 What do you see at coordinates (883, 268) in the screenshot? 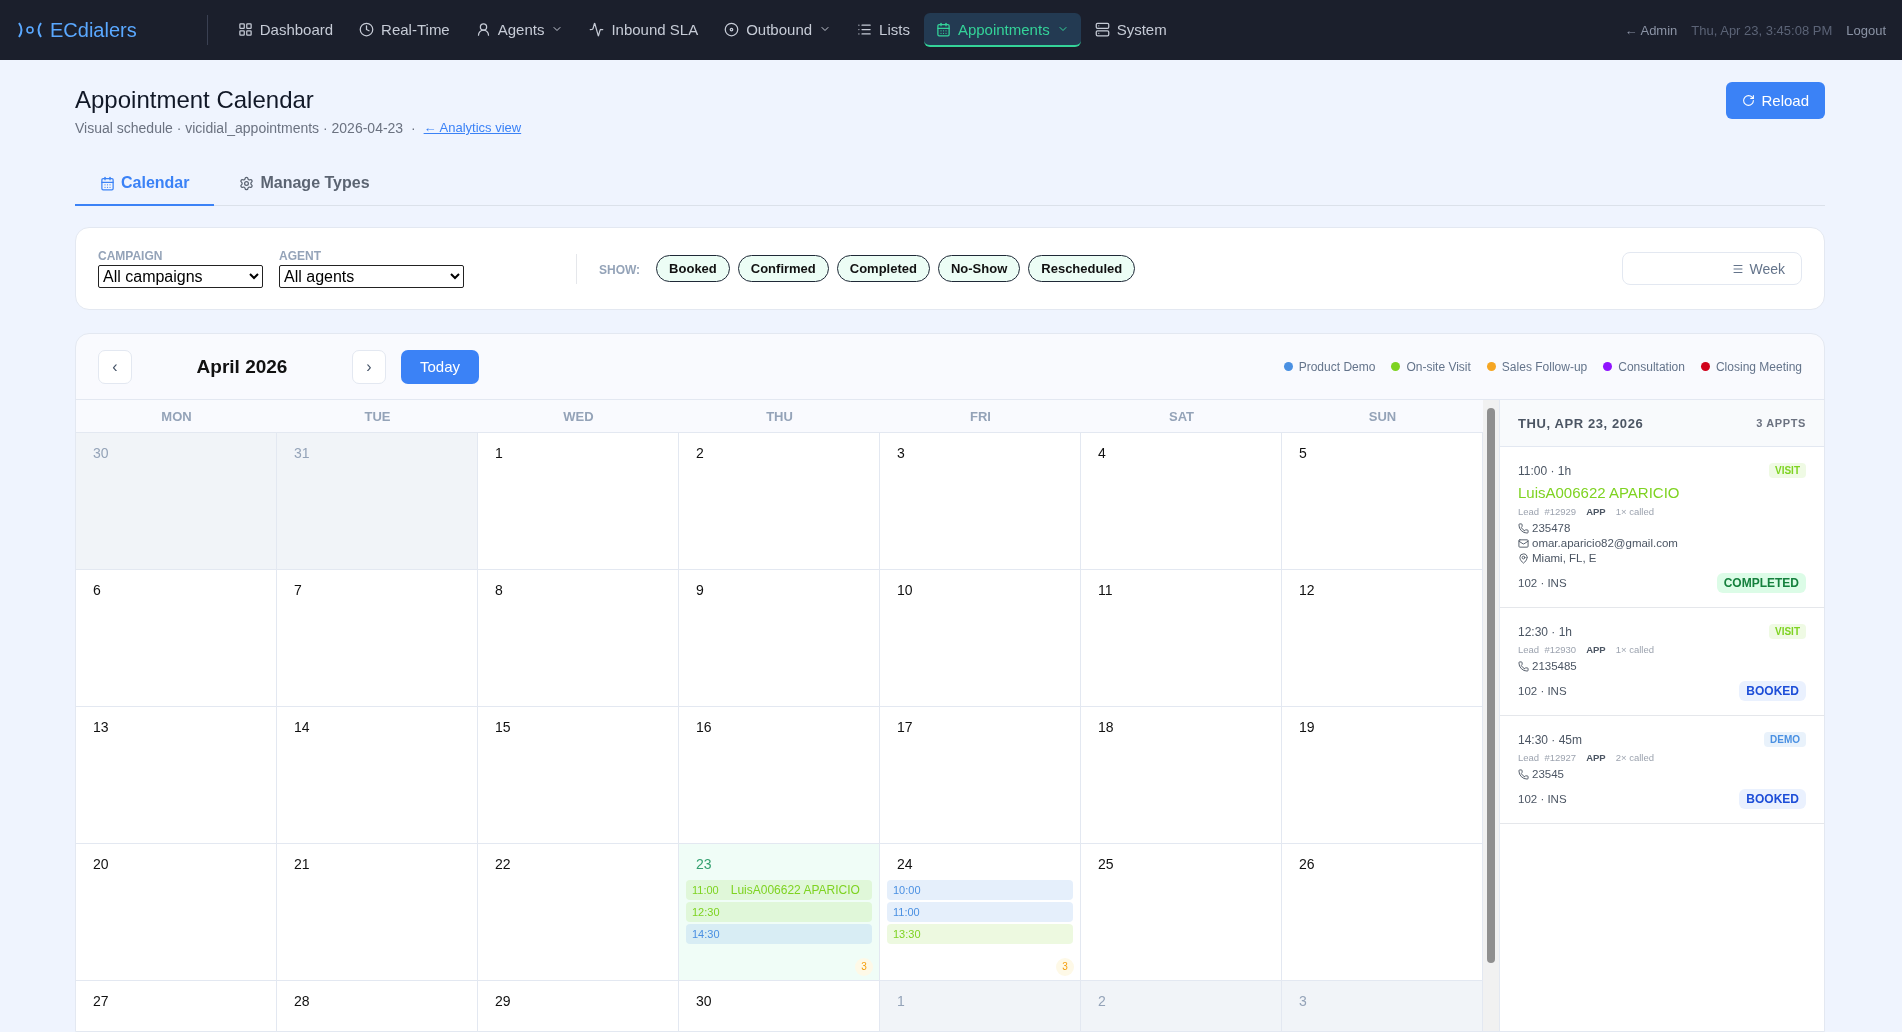
I see `status-filter-chip: Completed` at bounding box center [883, 268].